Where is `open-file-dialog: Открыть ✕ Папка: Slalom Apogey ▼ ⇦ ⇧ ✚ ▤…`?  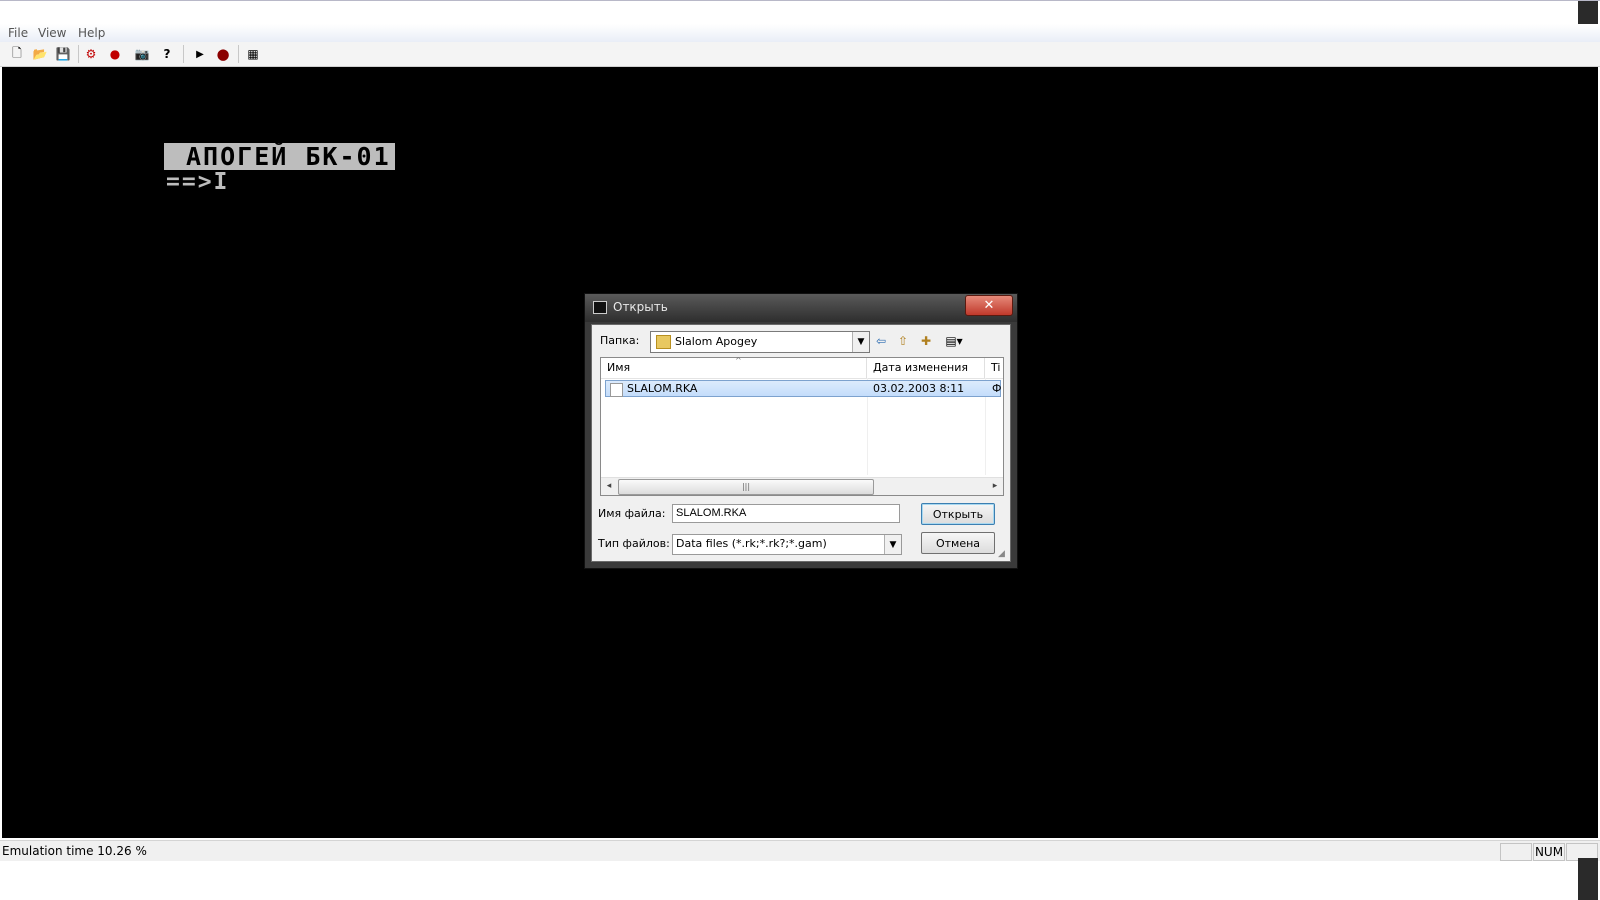 open-file-dialog: Открыть ✕ Папка: Slalom Apogey ▼ ⇦ ⇧ ✚ ▤… is located at coordinates (801, 431).